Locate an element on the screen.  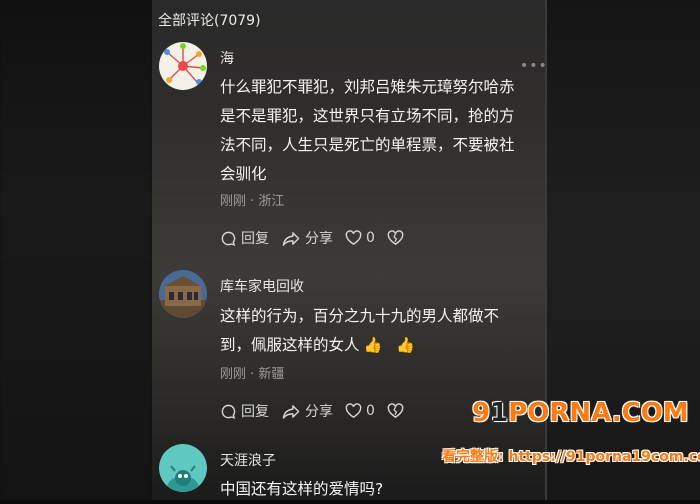
comment-text-fragment: 到，佩服这样的女人 is located at coordinates (290, 345).